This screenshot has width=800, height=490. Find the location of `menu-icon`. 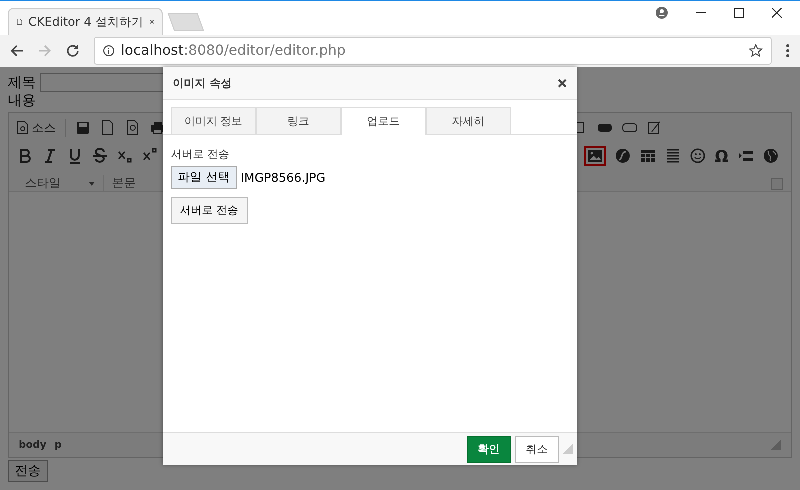

menu-icon is located at coordinates (788, 51).